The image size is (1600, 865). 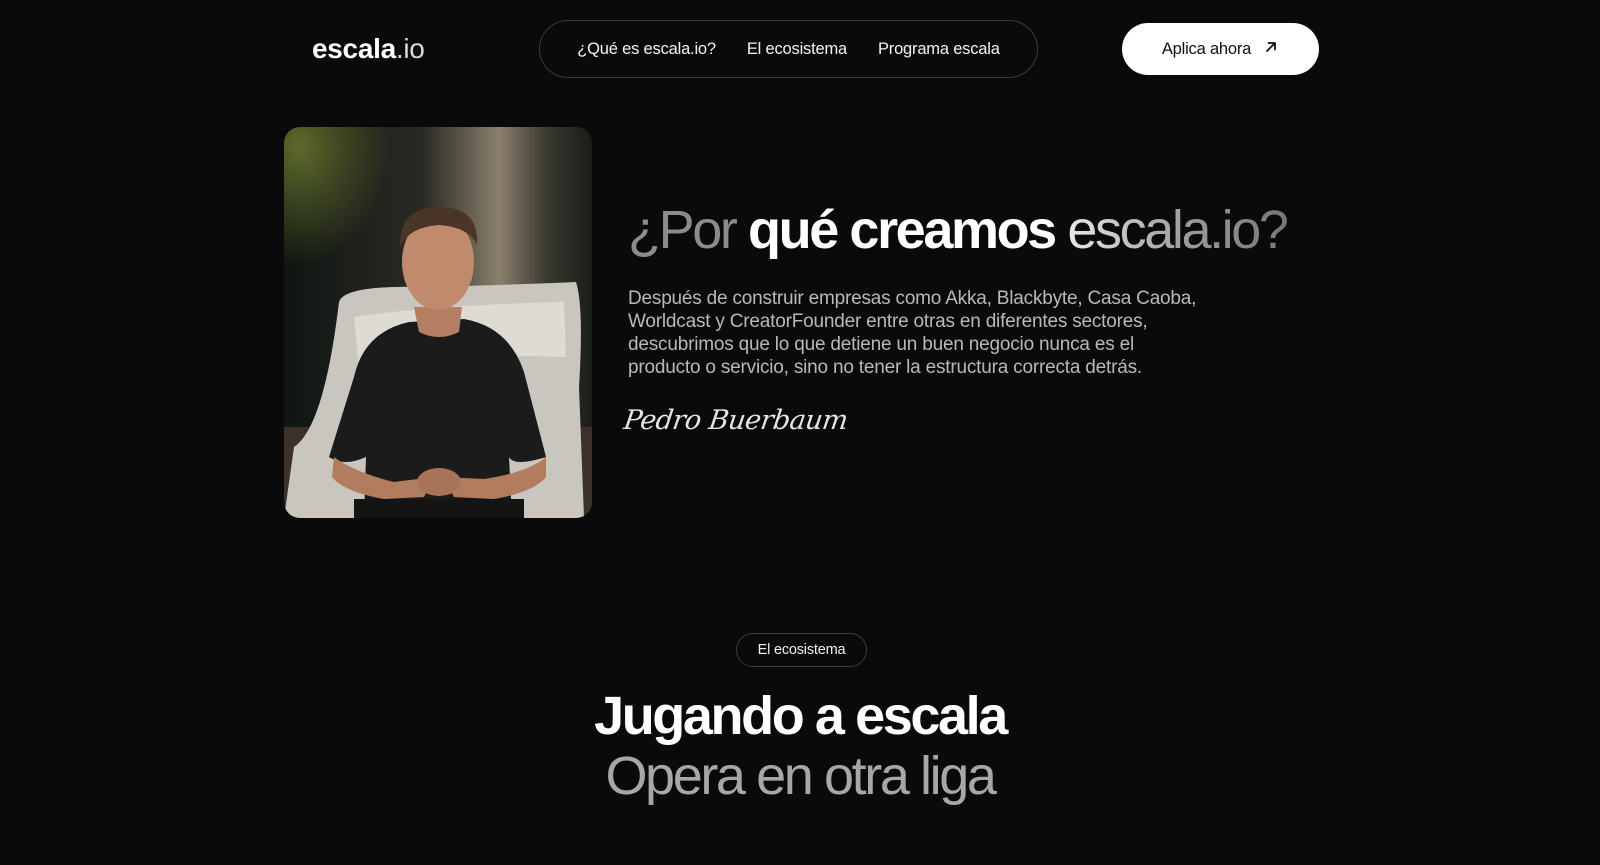 I want to click on apply-now-label: Aplica ahora, so click(x=1206, y=48).